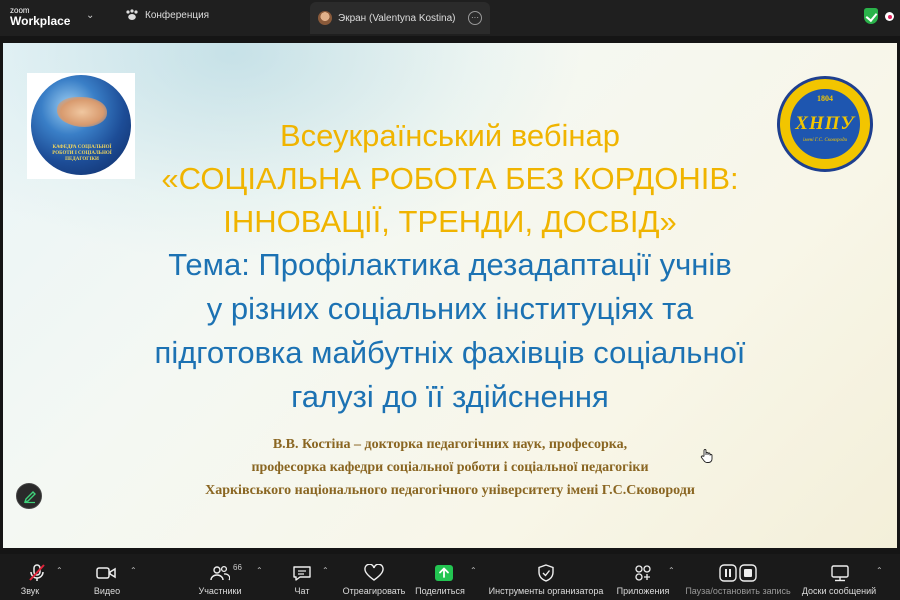 The image size is (900, 600). What do you see at coordinates (440, 591) in the screenshot?
I see `share-label: Поделиться` at bounding box center [440, 591].